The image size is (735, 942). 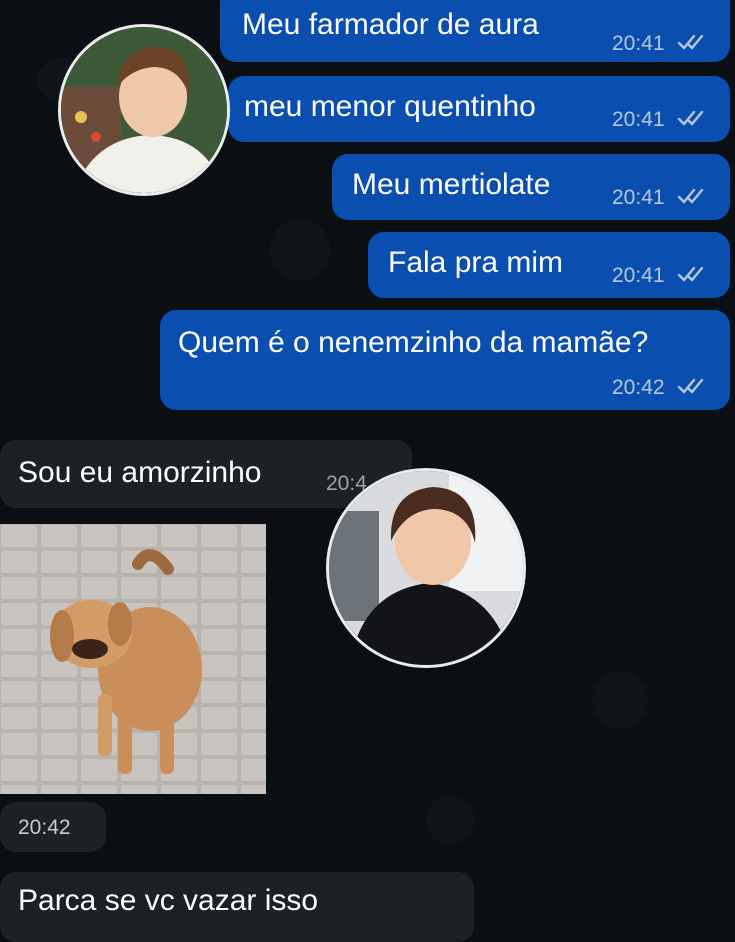 I want to click on message-text: meu menor quentinho, so click(x=390, y=106).